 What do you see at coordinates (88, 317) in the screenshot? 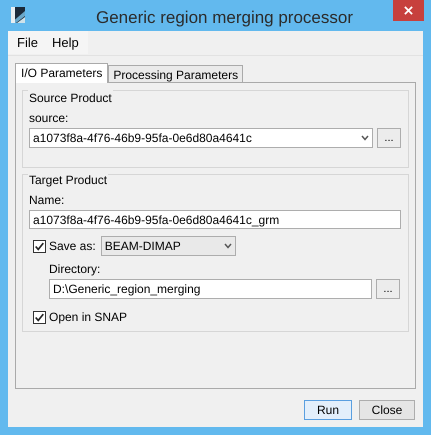
I see `checkbox-label: Open in SNAP` at bounding box center [88, 317].